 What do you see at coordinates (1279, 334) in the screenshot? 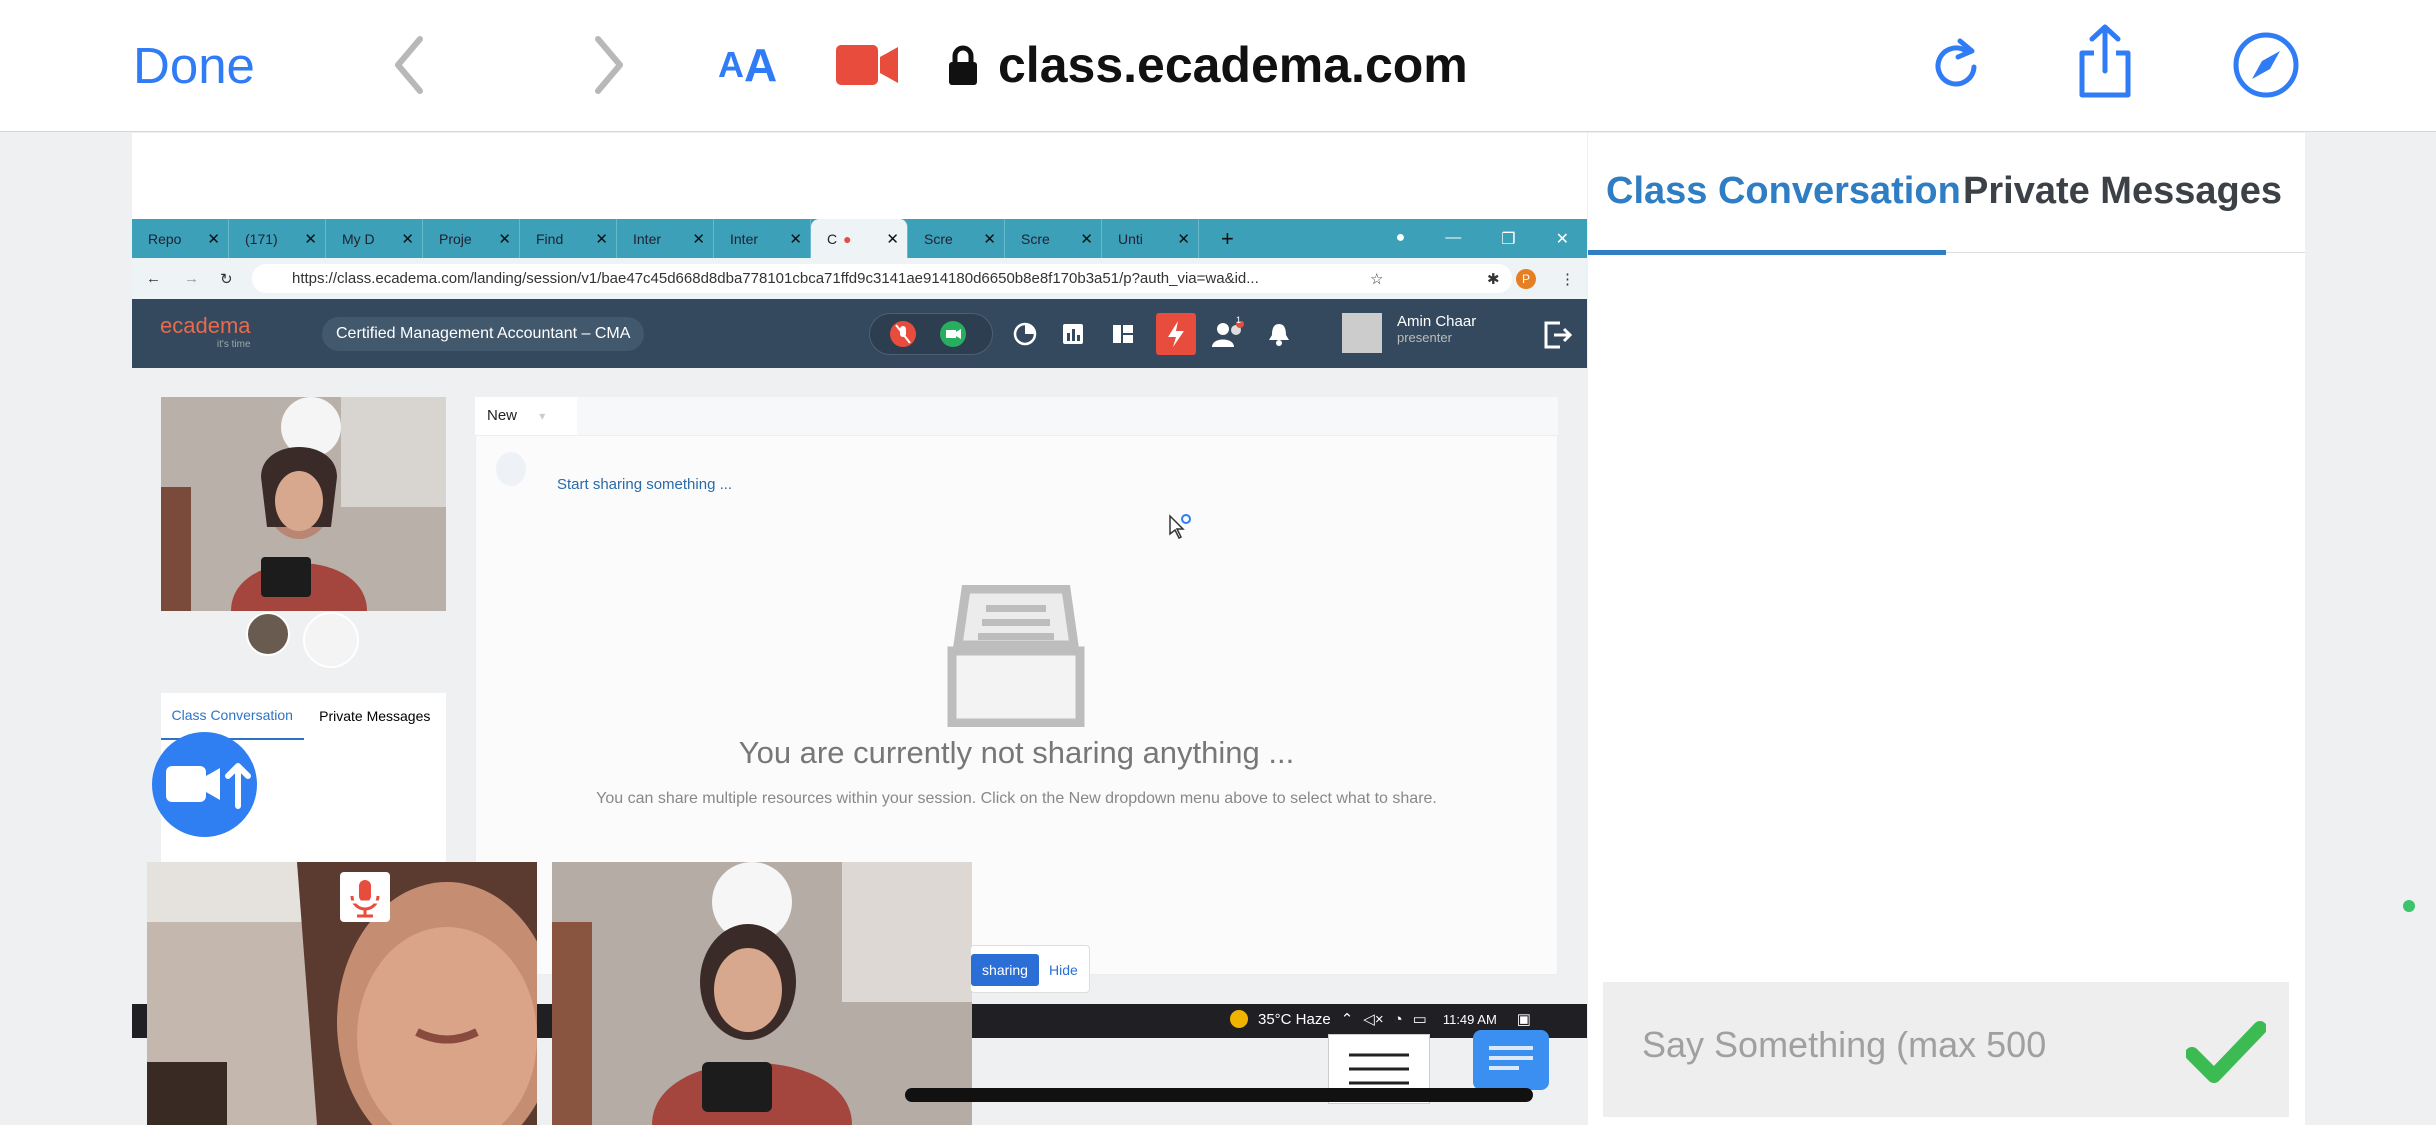
I see `bell-icon` at bounding box center [1279, 334].